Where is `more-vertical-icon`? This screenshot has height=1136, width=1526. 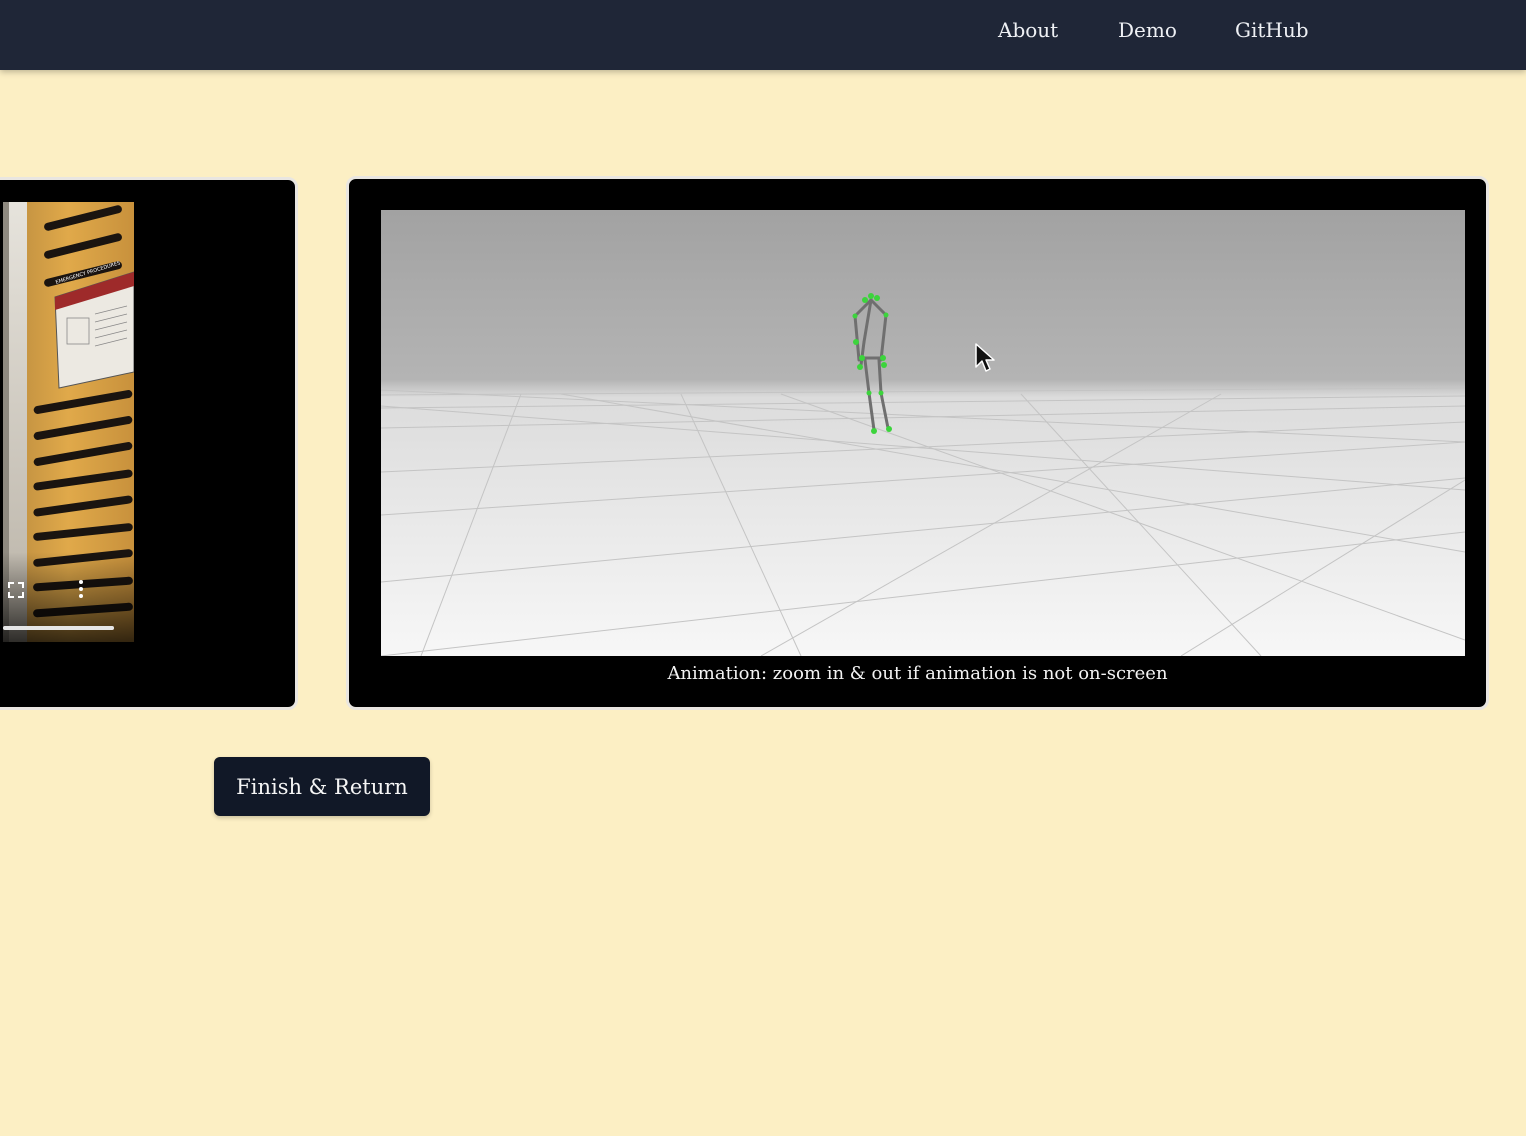 more-vertical-icon is located at coordinates (81, 590).